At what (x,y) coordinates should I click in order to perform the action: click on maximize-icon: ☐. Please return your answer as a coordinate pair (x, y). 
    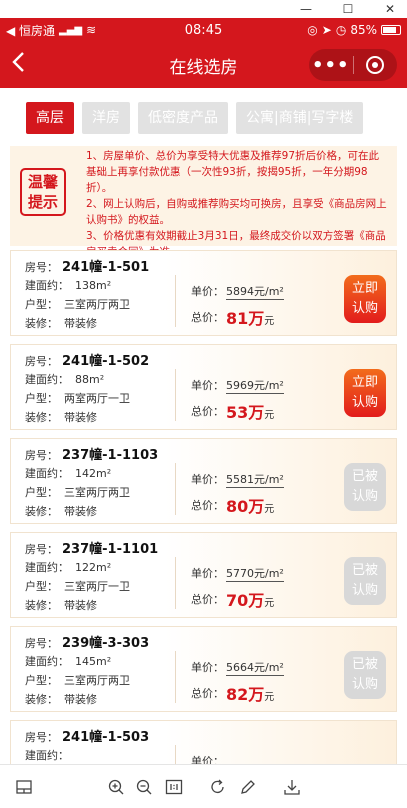
    Looking at the image, I should click on (348, 9).